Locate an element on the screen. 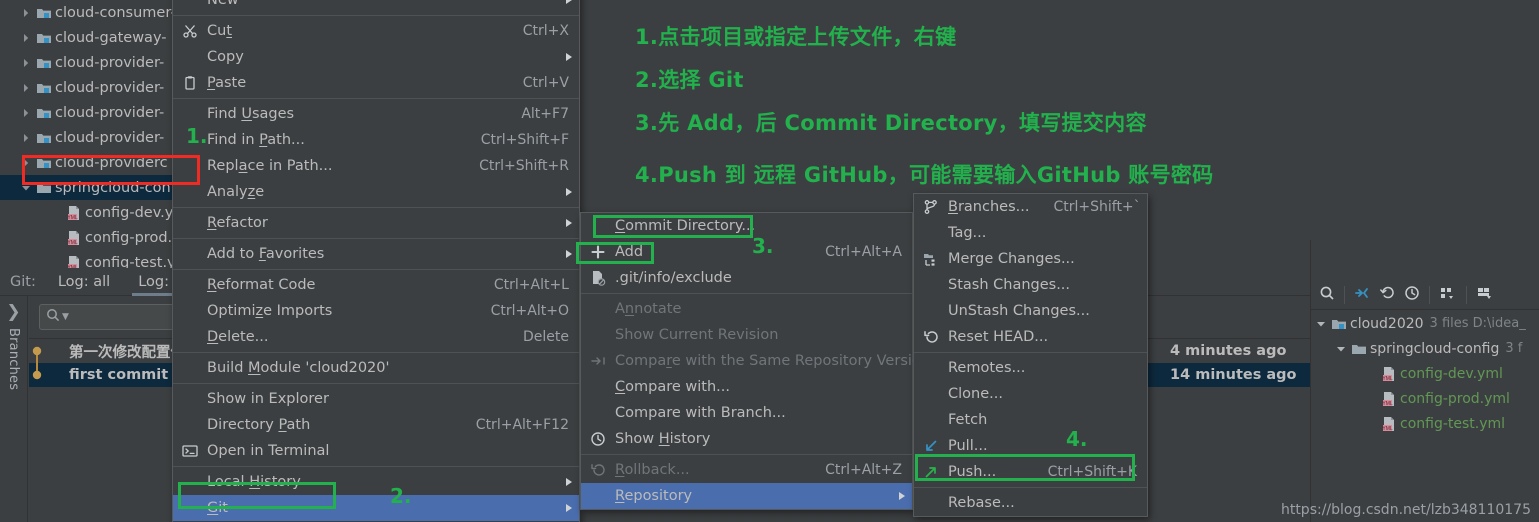  project-tree-item: cloud-providerc is located at coordinates (86, 162).